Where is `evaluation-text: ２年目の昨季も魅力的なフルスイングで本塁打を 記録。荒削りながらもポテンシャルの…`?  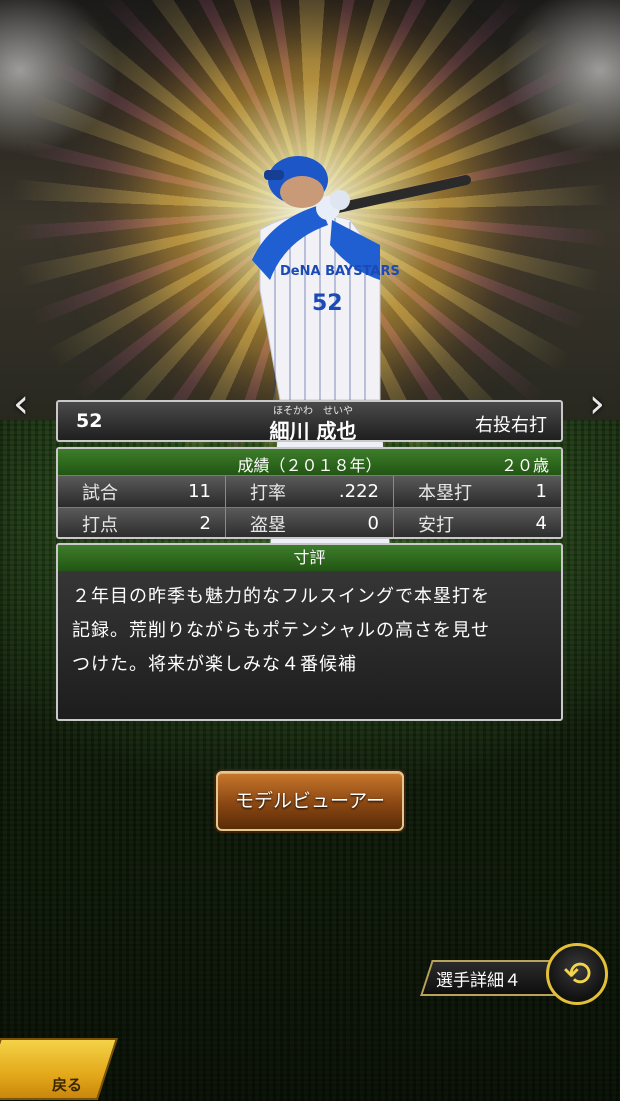 evaluation-text: ２年目の昨季も魅力的なフルスイングで本塁打を 記録。荒削りながらもポテンシャルの… is located at coordinates (309, 626).